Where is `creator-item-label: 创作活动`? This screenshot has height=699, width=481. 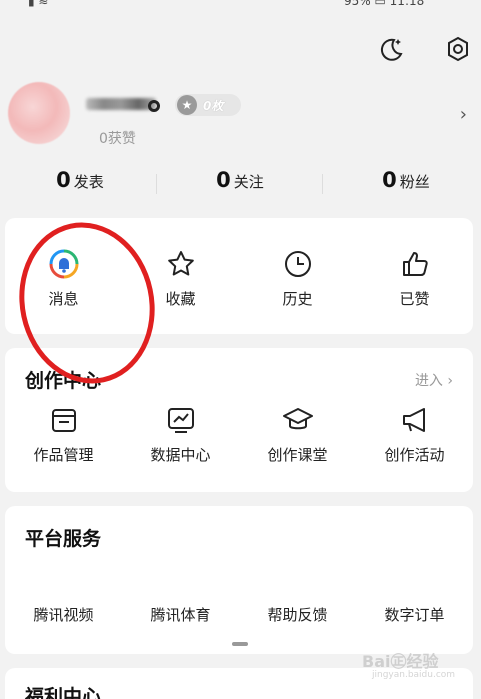
creator-item-label: 创作活动 is located at coordinates (414, 455).